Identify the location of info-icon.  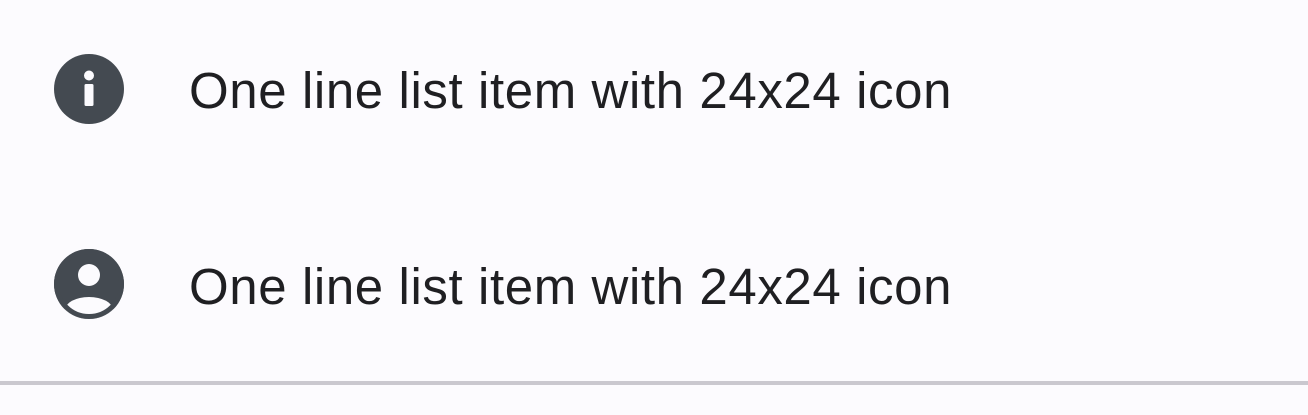
(89, 89).